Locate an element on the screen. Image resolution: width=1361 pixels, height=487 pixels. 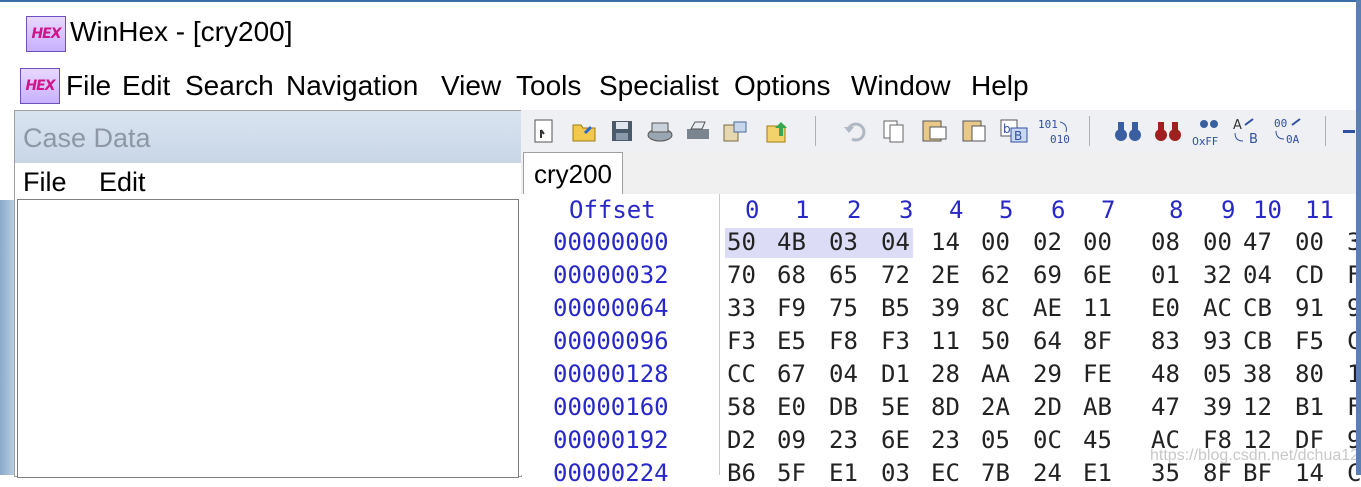
hex-byte: 91 is located at coordinates (1309, 308).